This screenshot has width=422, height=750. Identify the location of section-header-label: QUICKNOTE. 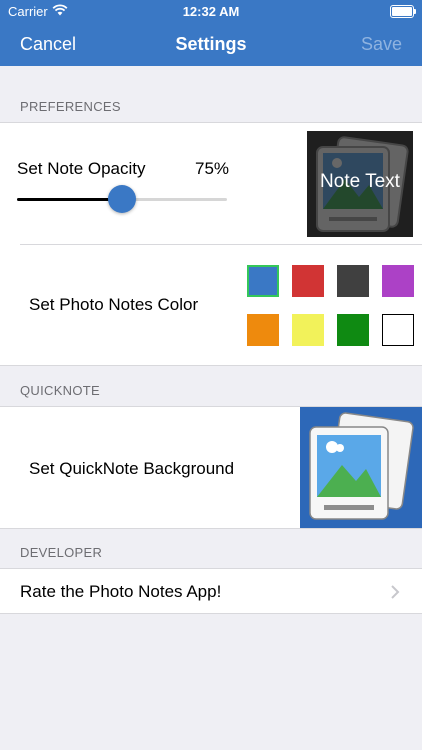
(60, 390).